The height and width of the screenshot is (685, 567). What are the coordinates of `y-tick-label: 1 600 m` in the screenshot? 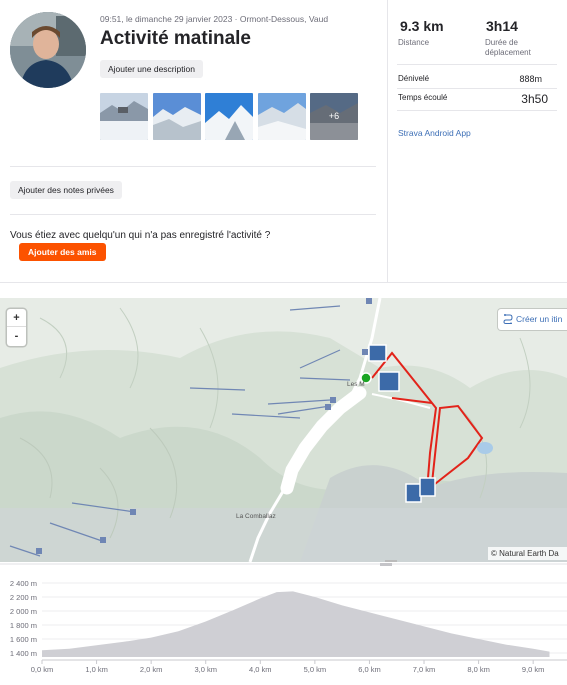 It's located at (23, 639).